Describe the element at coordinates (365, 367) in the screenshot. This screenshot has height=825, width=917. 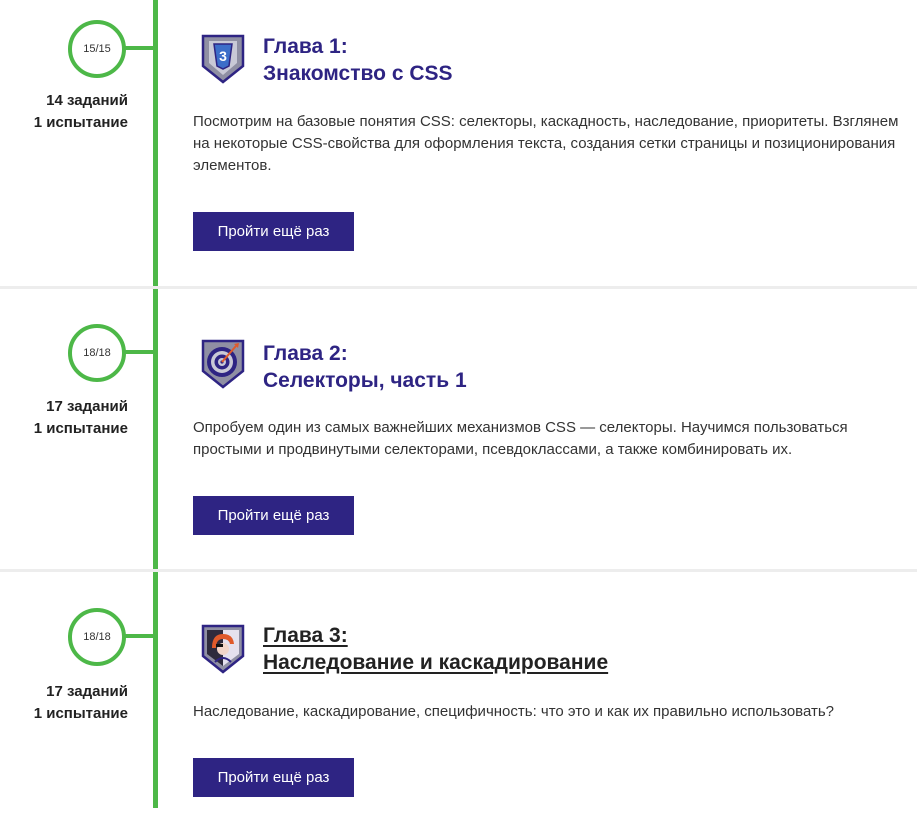
I see `chapter-title: Глава 2: Селекторы, часть 1` at that location.